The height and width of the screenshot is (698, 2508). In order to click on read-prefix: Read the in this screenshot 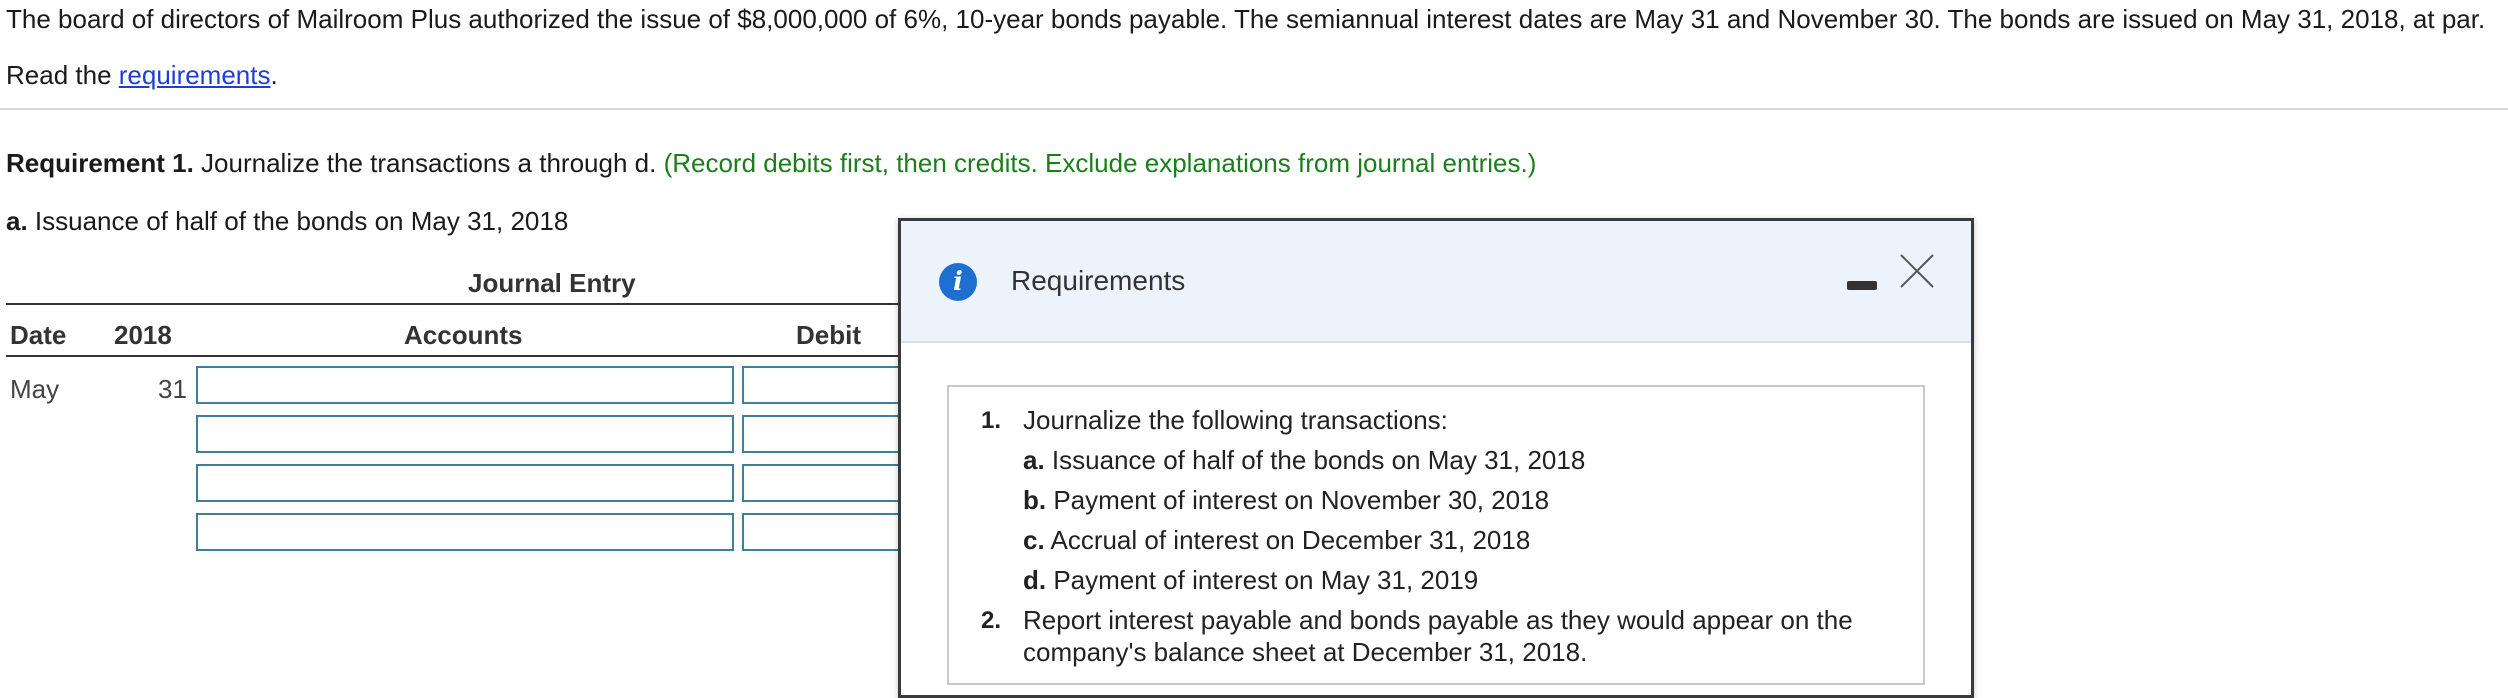, I will do `click(62, 75)`.